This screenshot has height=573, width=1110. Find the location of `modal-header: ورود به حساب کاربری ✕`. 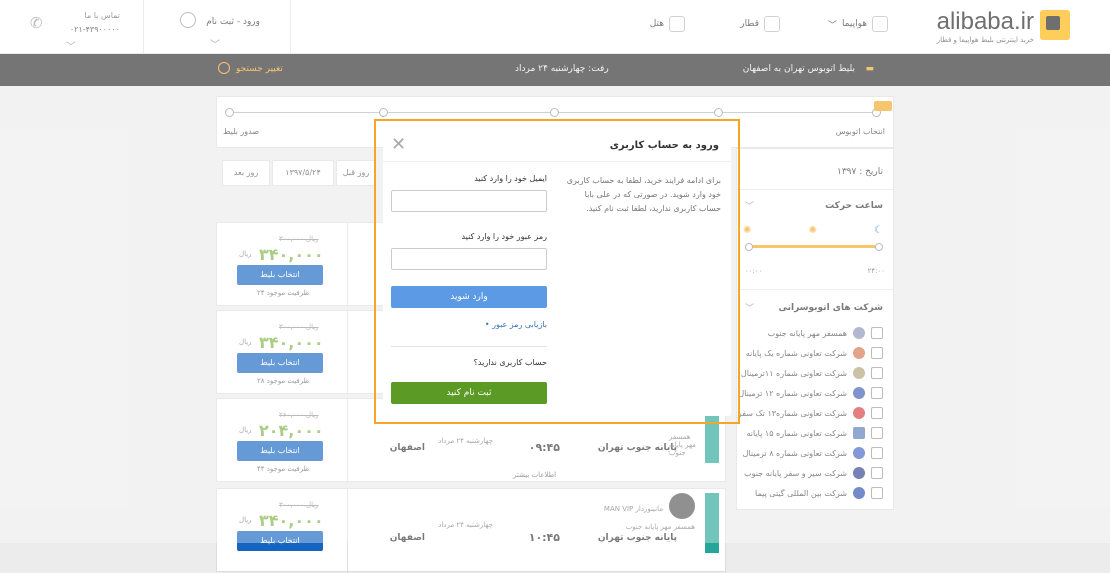

modal-header: ورود به حساب کاربری ✕ is located at coordinates (557, 145).